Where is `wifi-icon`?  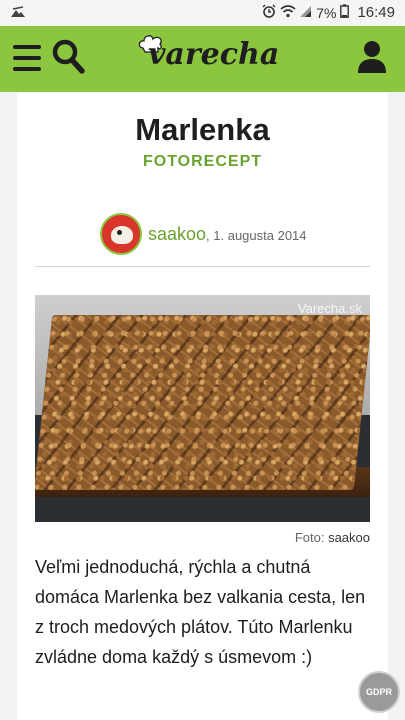
wifi-icon is located at coordinates (288, 12).